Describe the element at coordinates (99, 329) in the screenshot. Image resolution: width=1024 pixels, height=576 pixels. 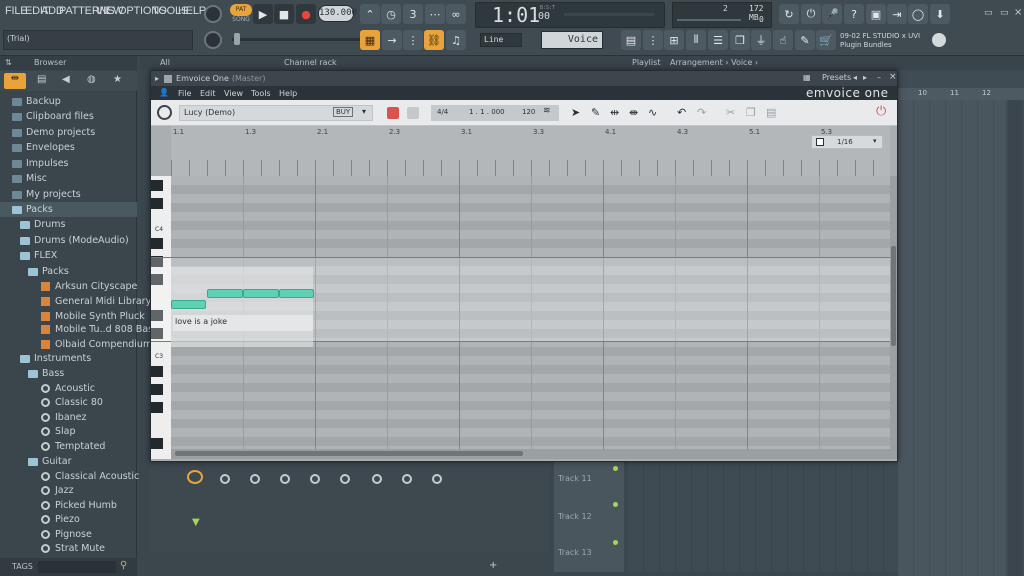
I see `browser-item: Mobile Tu..d 808 Bass` at that location.